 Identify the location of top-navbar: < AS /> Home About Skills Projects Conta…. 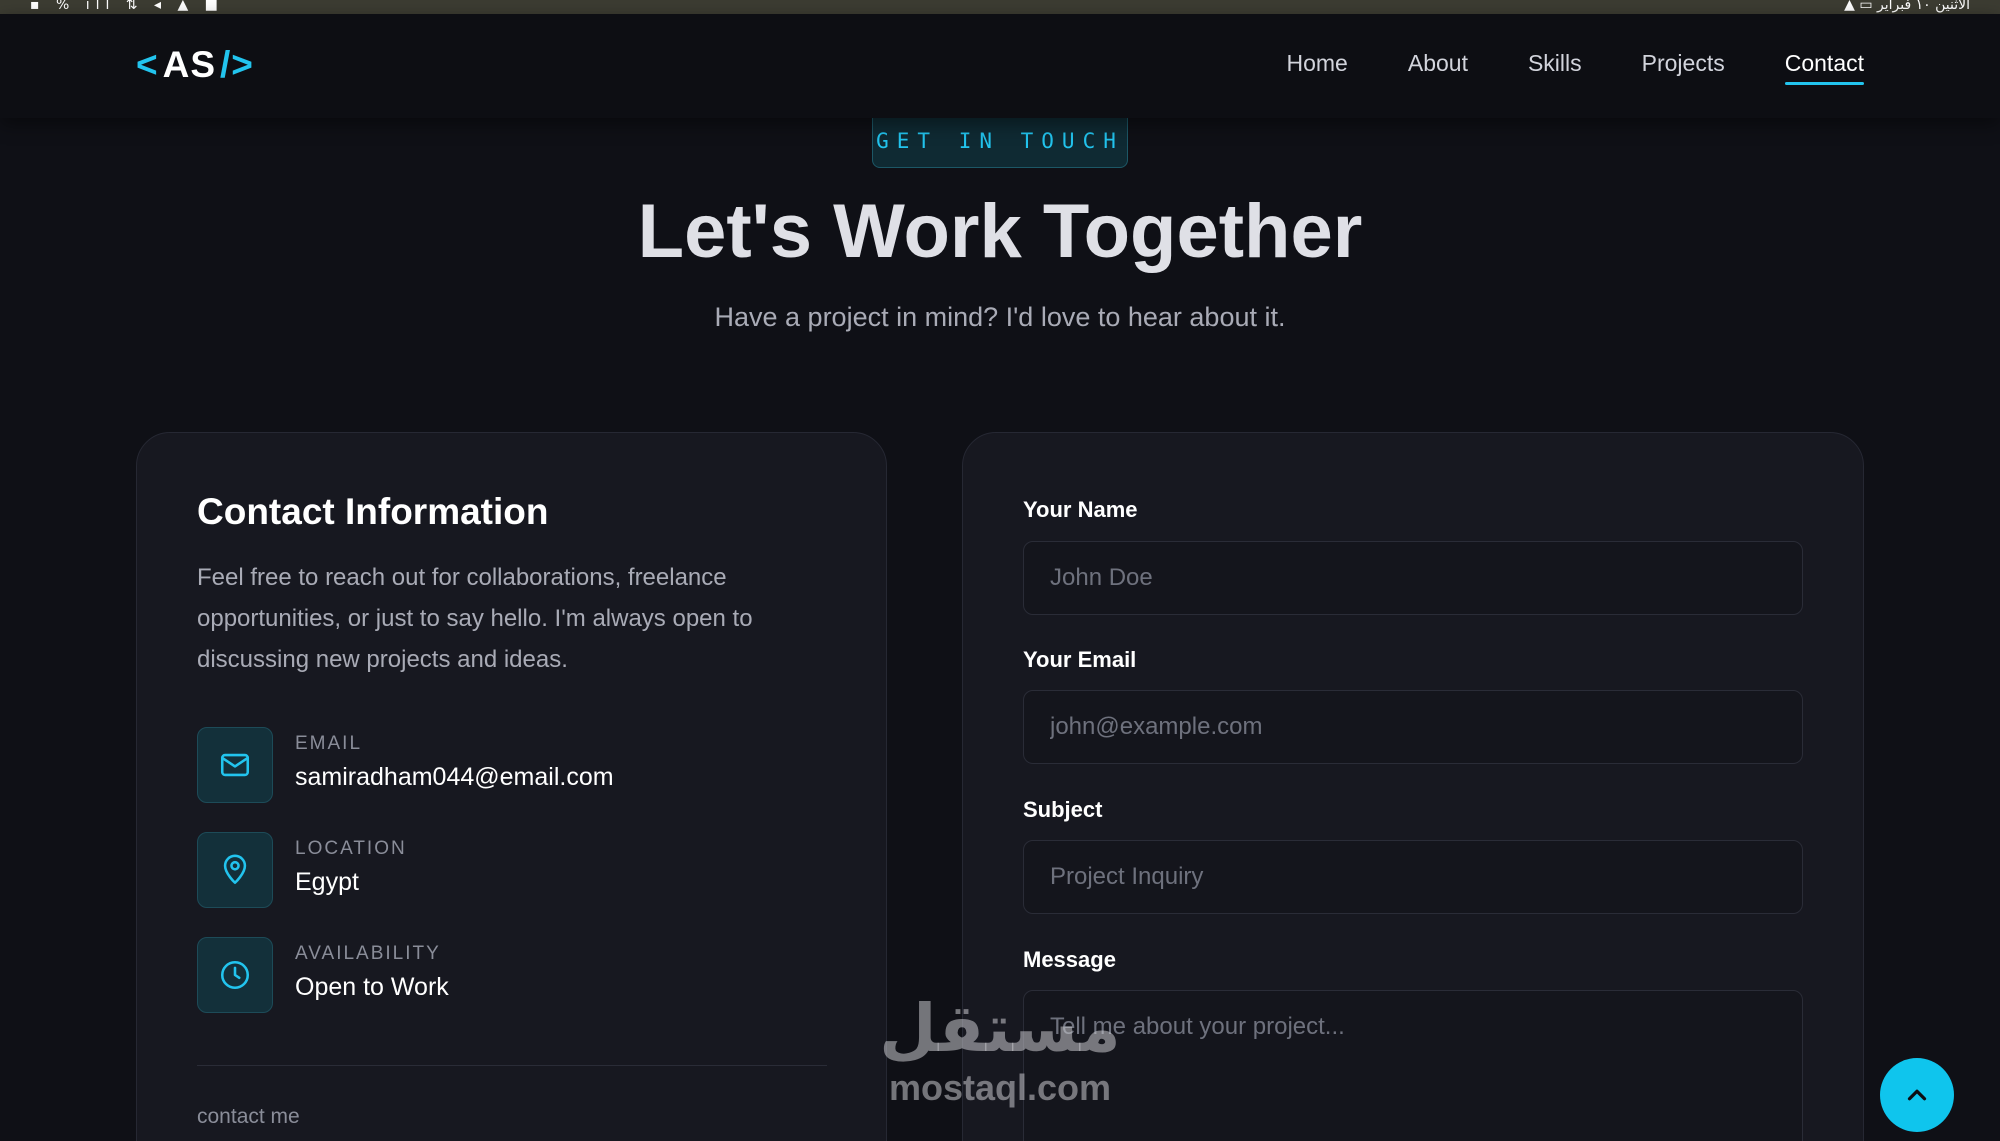
(1000, 66).